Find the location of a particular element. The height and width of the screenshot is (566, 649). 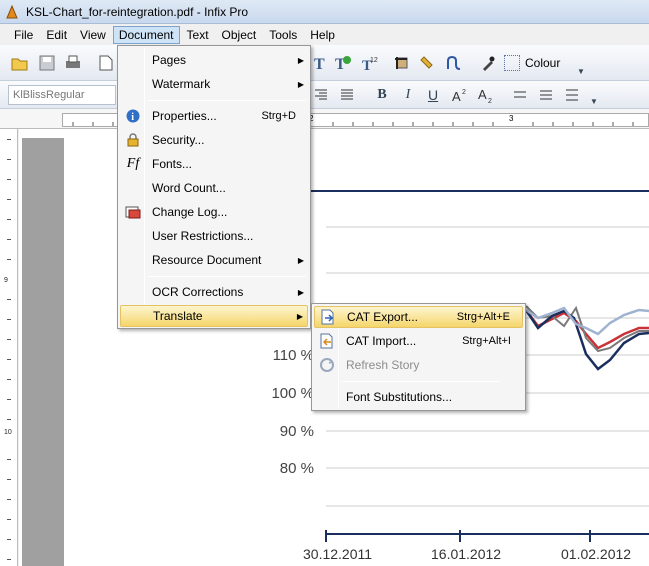

cat-import-icon is located at coordinates (327, 341).